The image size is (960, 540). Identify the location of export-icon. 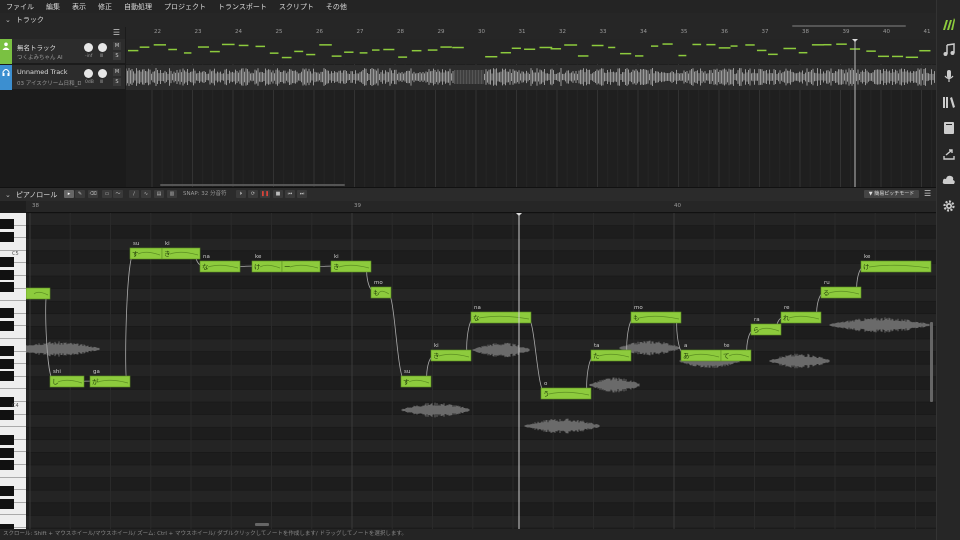
(949, 154).